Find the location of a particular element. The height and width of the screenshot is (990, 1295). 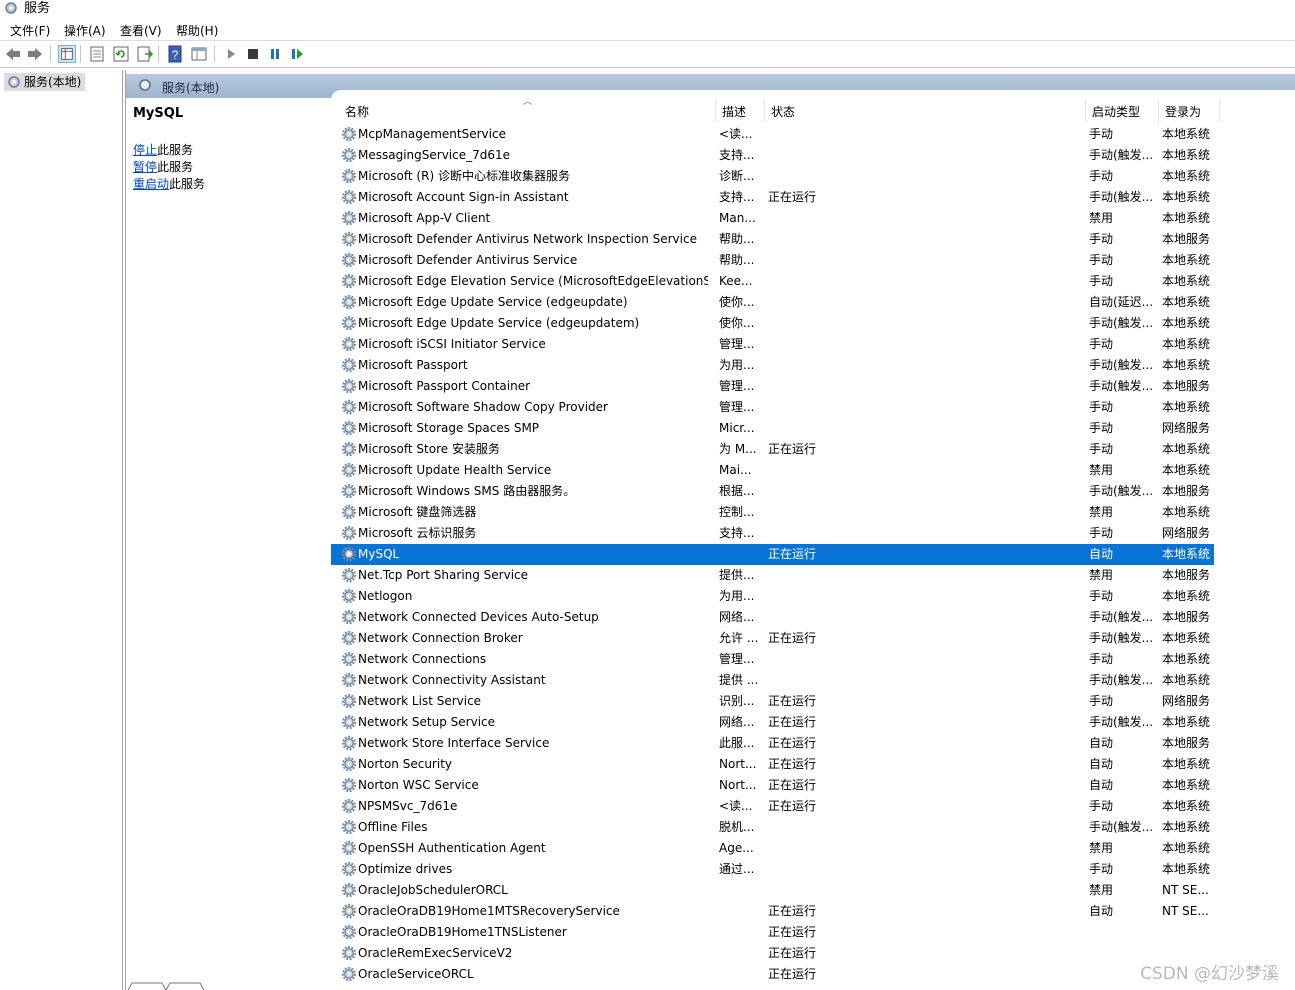

refresh-icon is located at coordinates (121, 54).